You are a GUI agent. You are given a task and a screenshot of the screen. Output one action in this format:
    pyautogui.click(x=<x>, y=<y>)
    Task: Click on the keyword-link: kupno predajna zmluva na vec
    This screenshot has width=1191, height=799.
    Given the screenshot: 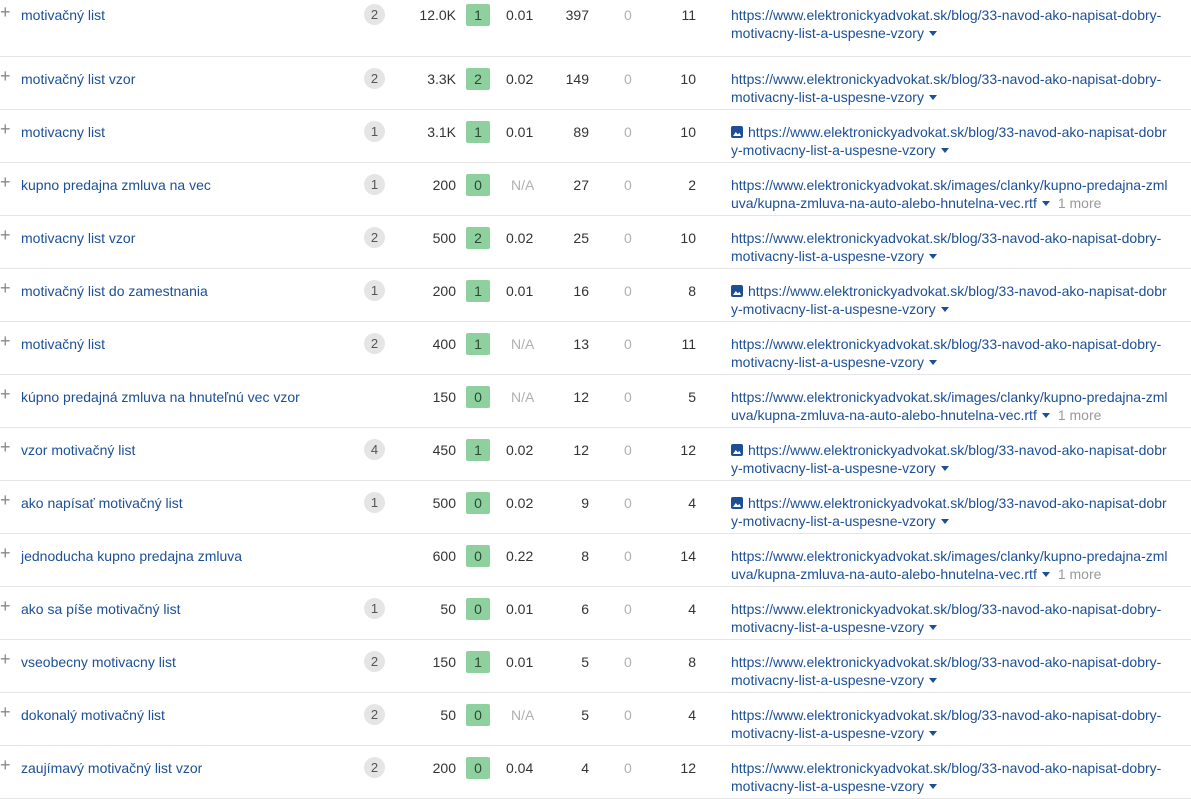 What is the action you would take?
    pyautogui.click(x=116, y=185)
    